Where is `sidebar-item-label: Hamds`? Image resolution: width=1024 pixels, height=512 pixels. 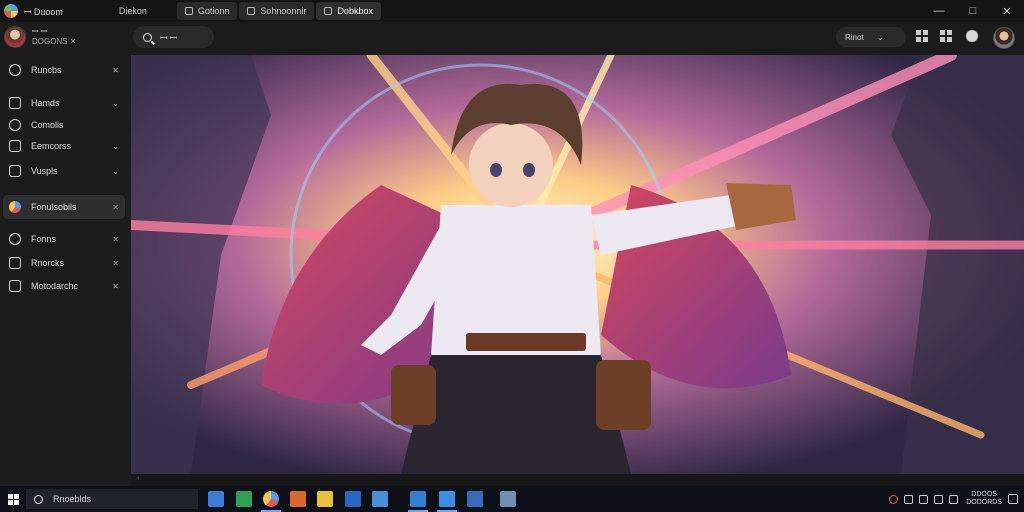 sidebar-item-label: Hamds is located at coordinates (45, 103).